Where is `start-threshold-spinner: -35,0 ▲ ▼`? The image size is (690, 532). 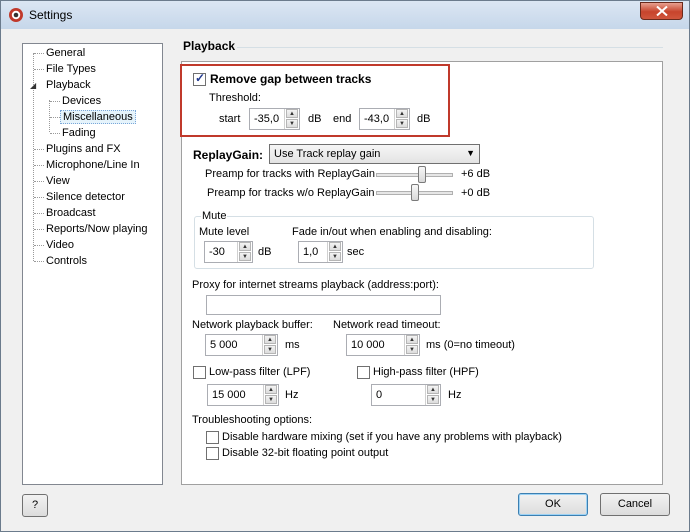
start-threshold-spinner: -35,0 ▲ ▼ is located at coordinates (274, 119).